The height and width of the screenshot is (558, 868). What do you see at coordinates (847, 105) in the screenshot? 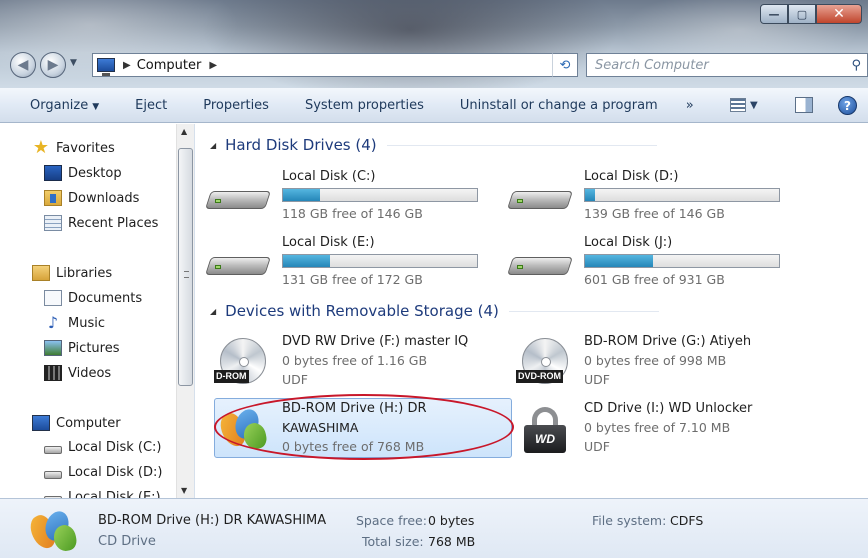
I see `help-button: ?` at bounding box center [847, 105].